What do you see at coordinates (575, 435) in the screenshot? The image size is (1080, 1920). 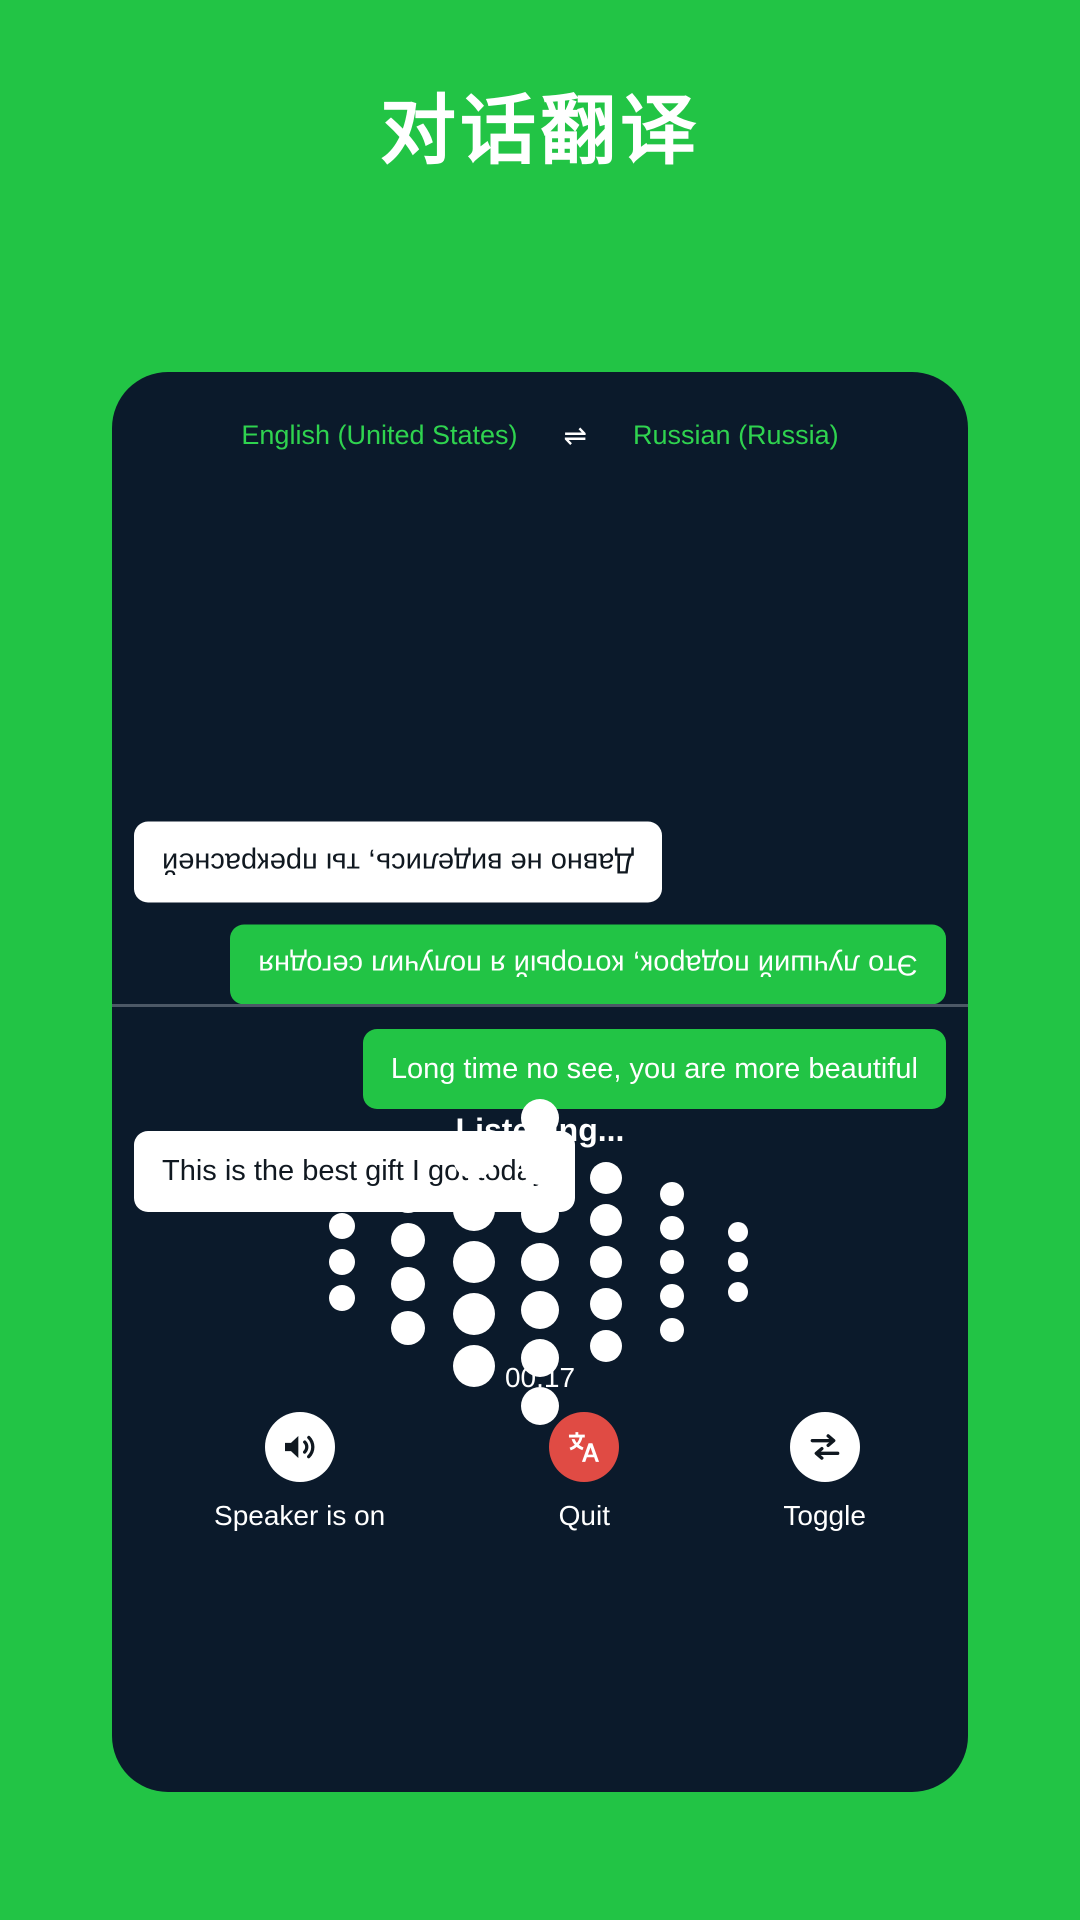 I see `swap-horizontal-icon: ⇌` at bounding box center [575, 435].